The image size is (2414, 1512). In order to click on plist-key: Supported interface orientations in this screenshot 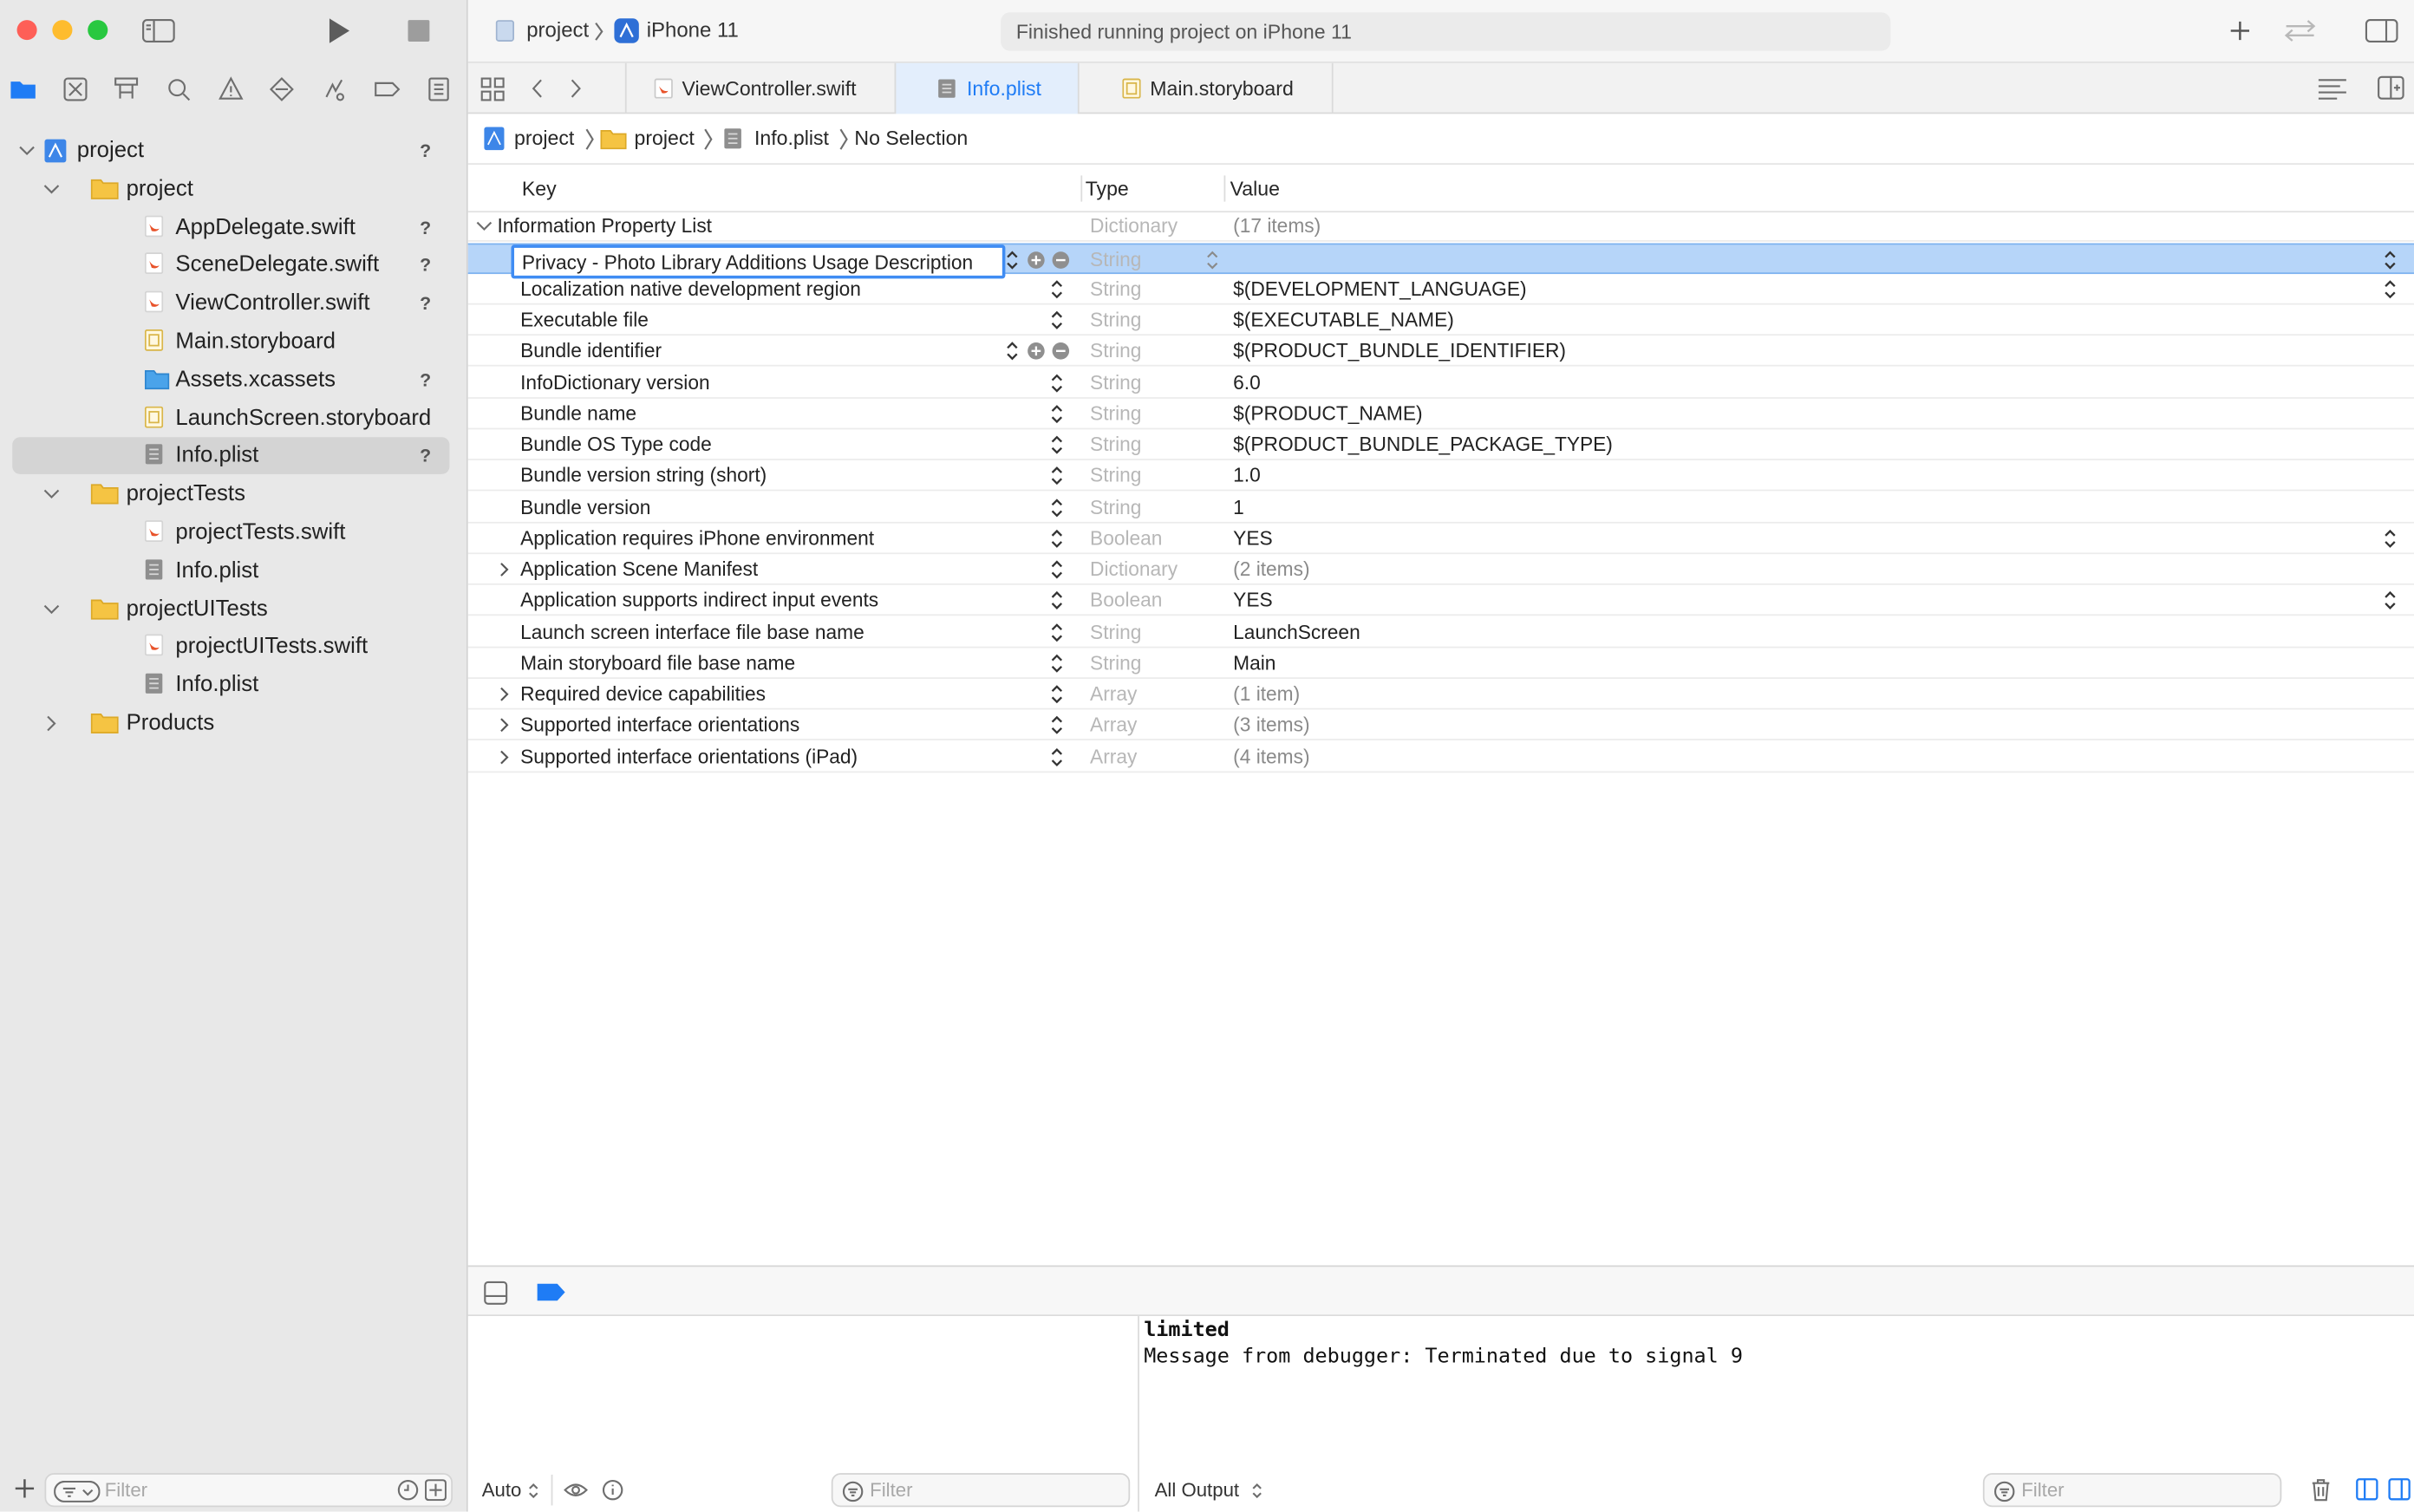, I will do `click(659, 725)`.